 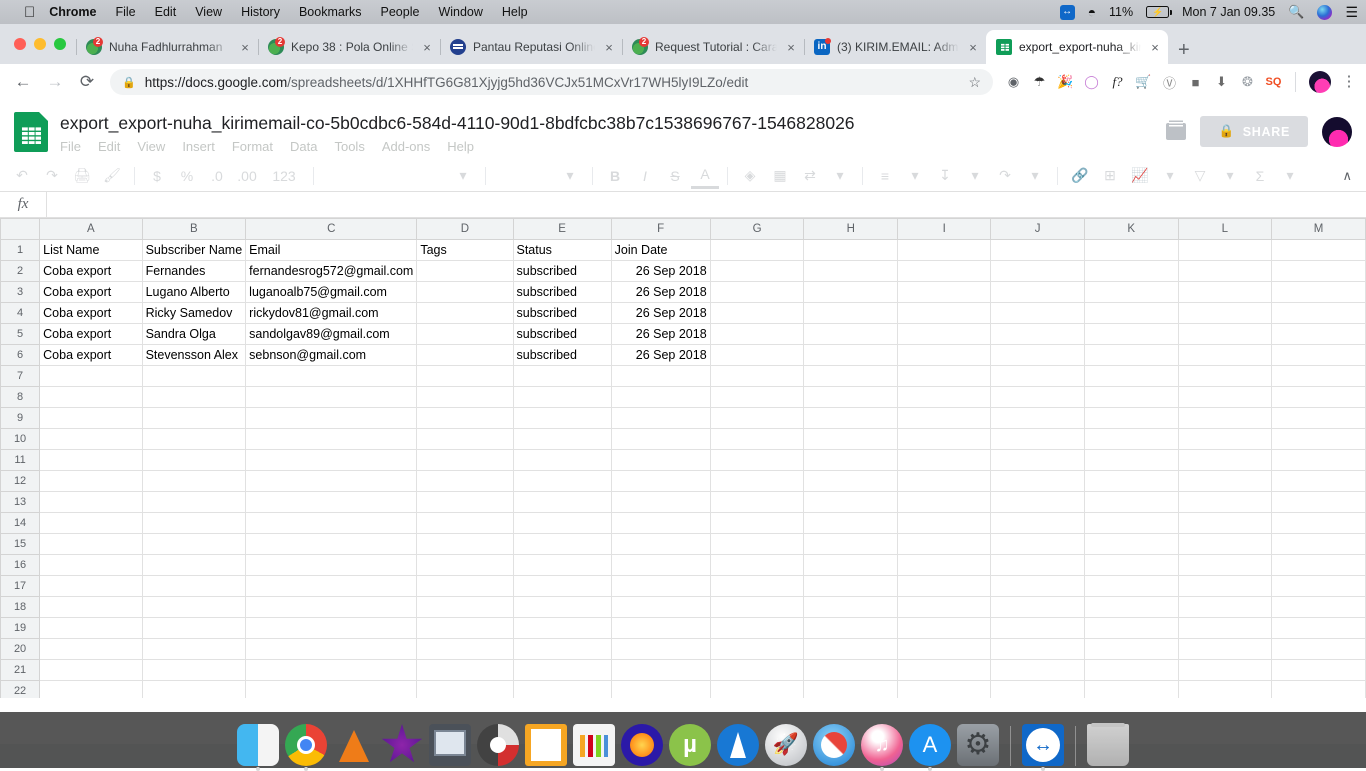 I want to click on close-tab-icon: ×, so click(x=973, y=47).